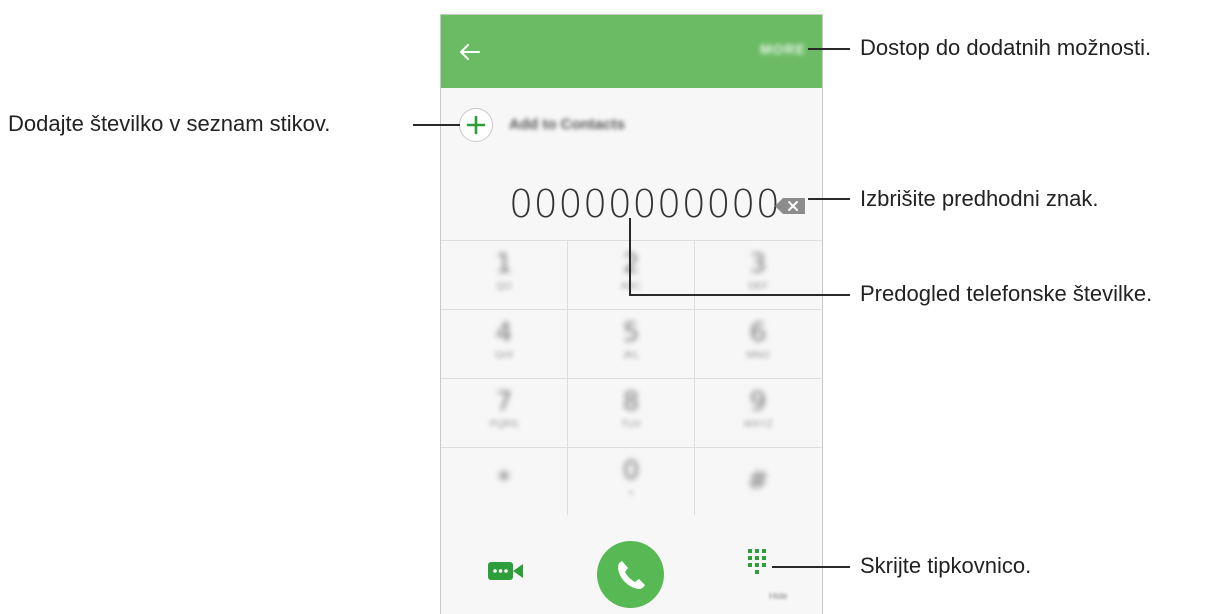  I want to click on key-letters: PQRS, so click(504, 424).